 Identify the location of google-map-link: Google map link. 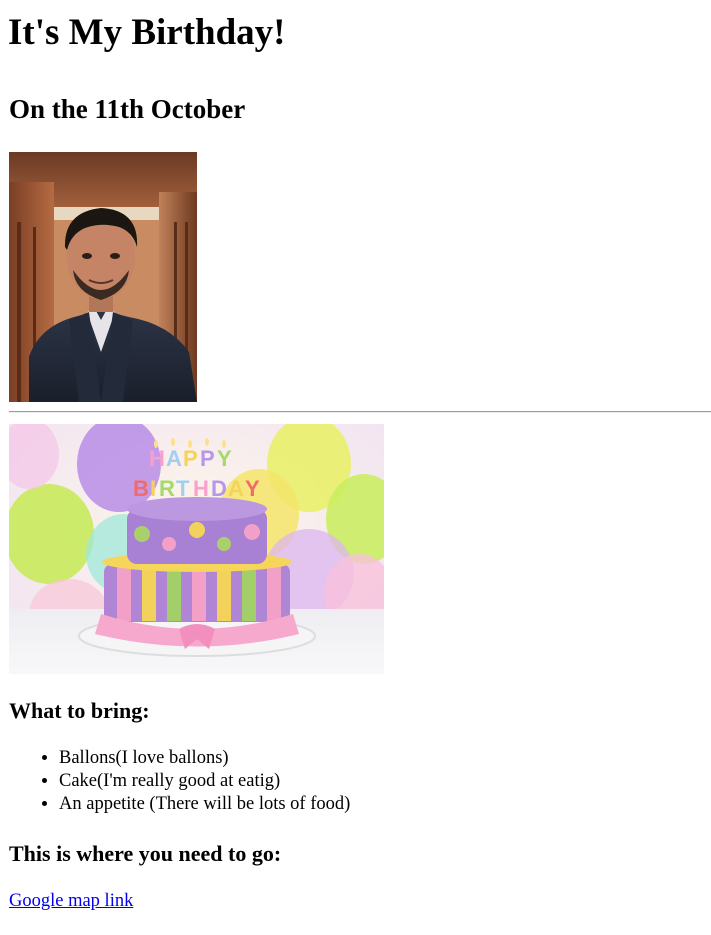
(71, 901).